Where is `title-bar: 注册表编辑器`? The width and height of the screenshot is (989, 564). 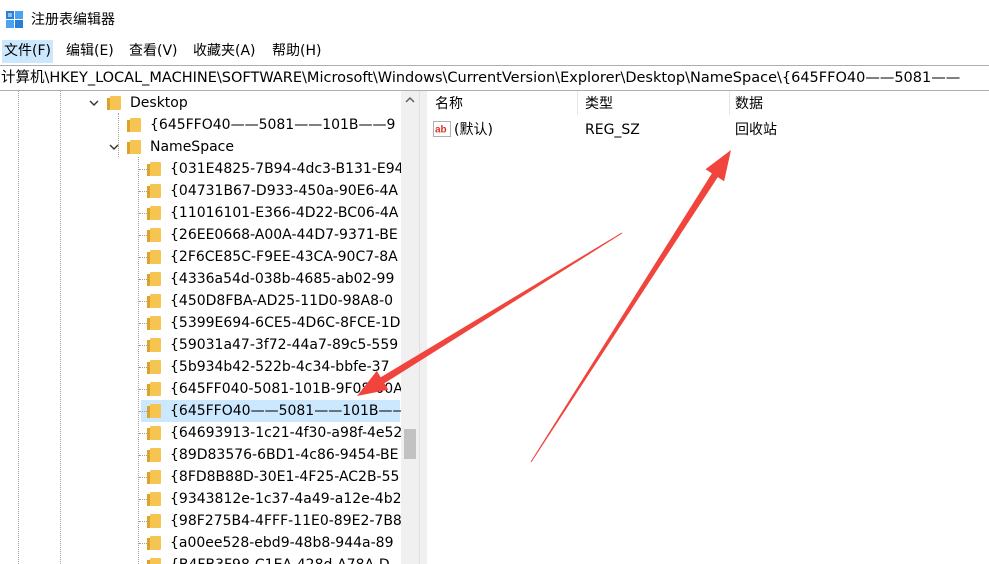 title-bar: 注册表编辑器 is located at coordinates (494, 20).